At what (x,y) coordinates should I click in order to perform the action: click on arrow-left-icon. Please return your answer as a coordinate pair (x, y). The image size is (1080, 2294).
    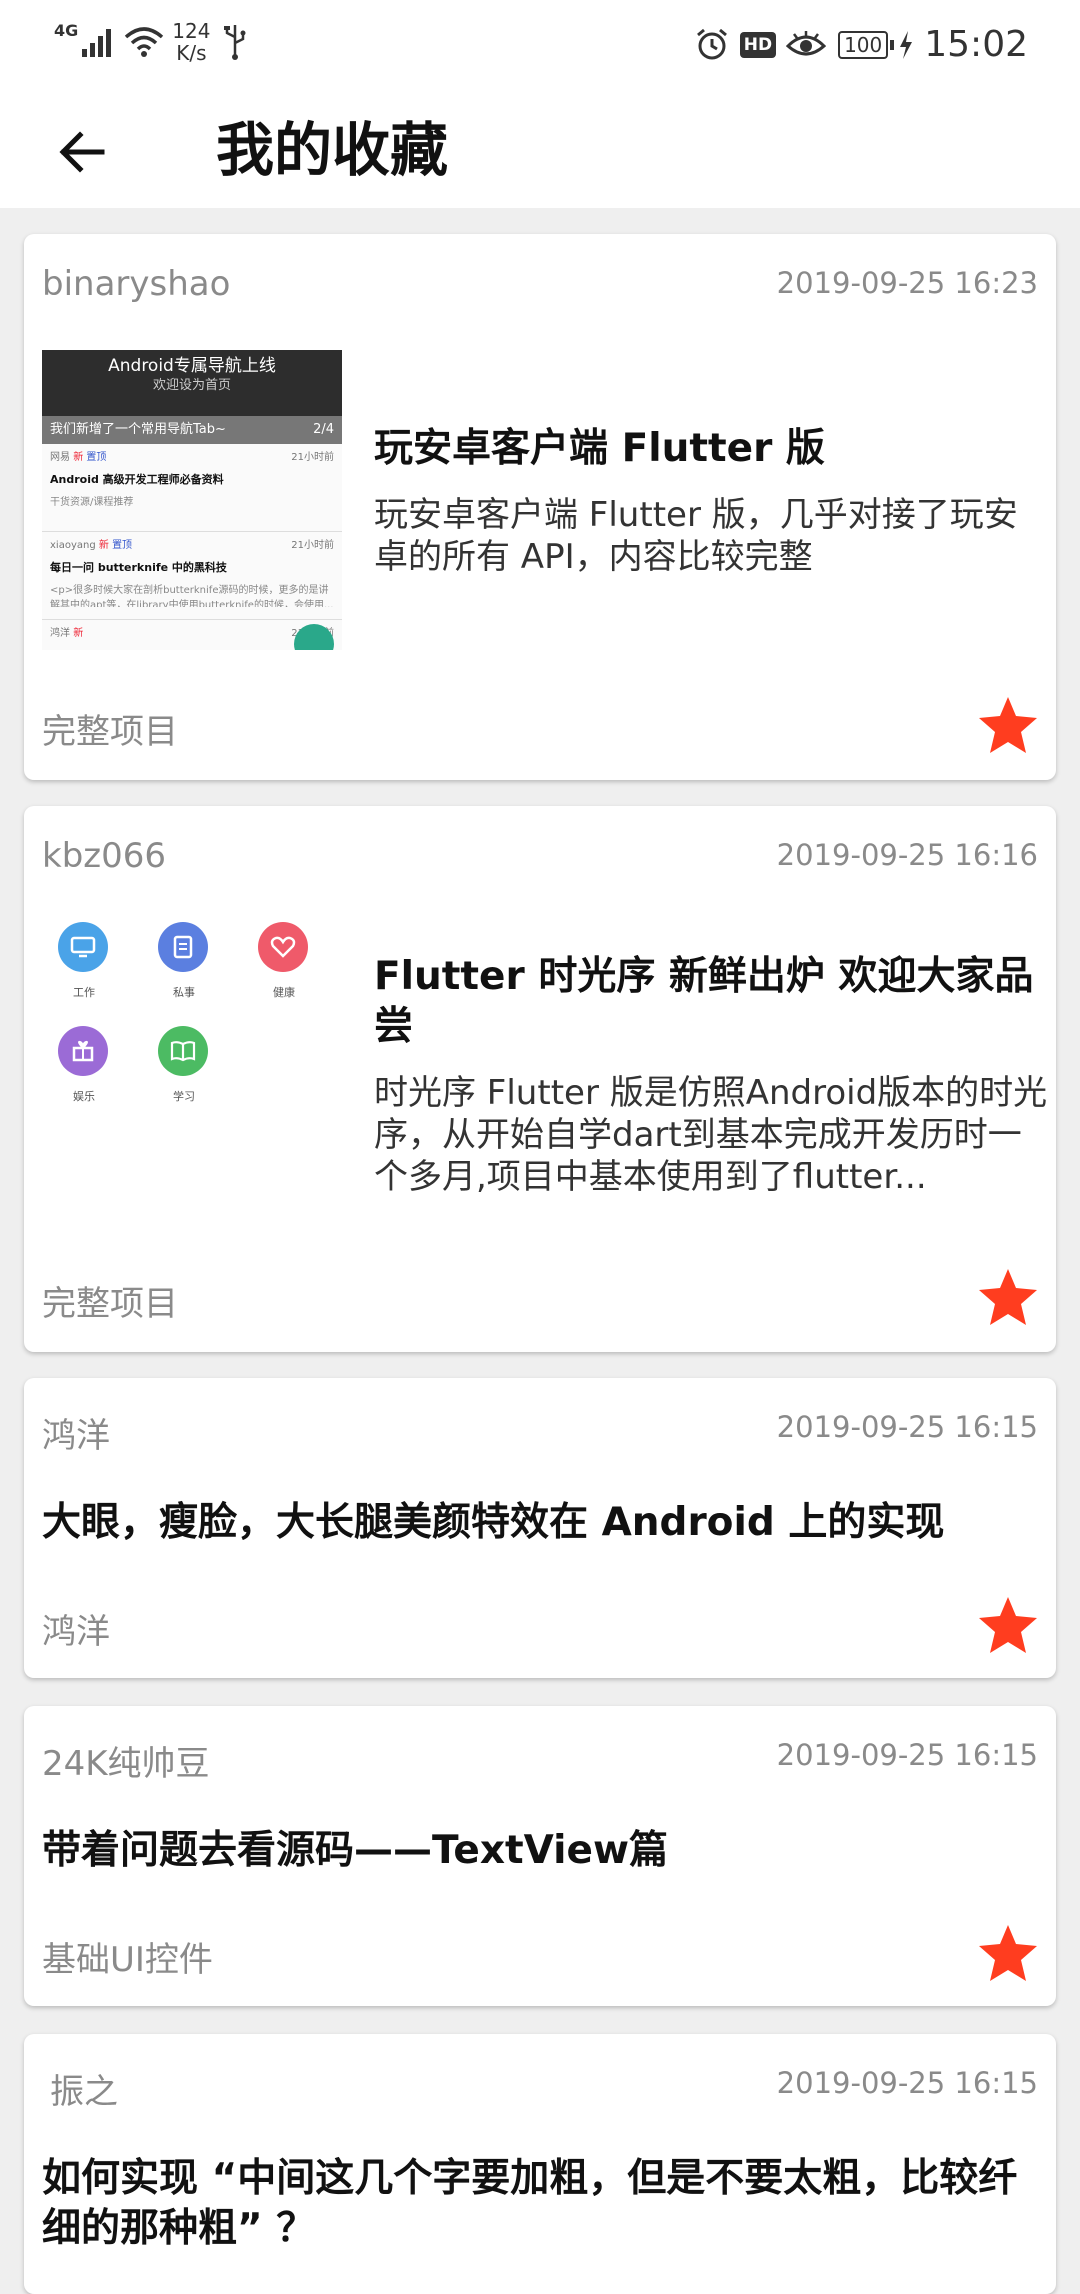
    Looking at the image, I should click on (82, 152).